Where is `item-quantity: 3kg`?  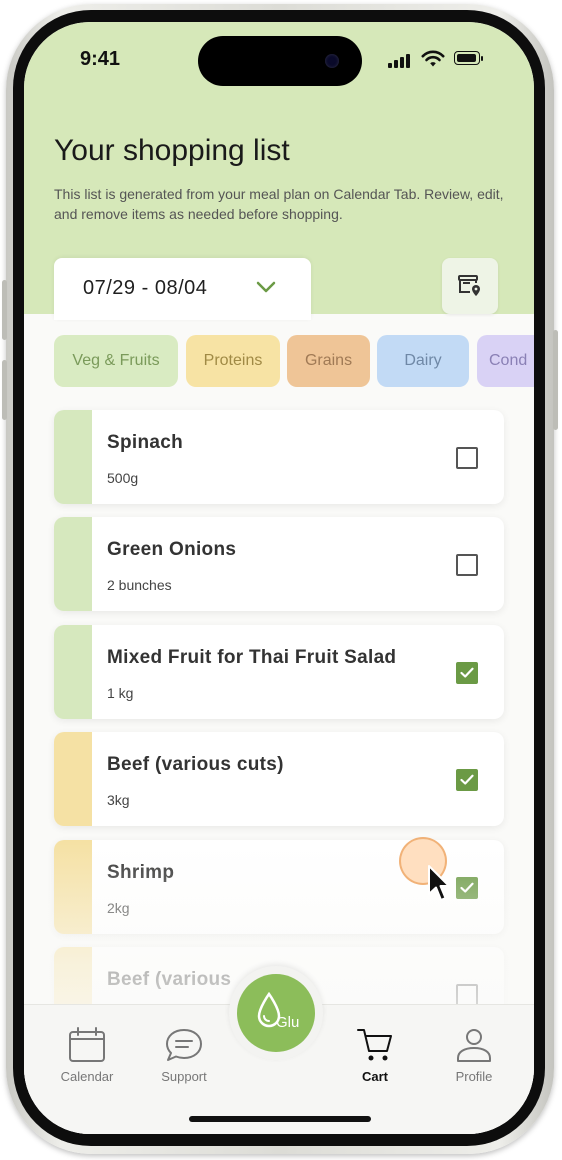 item-quantity: 3kg is located at coordinates (118, 800).